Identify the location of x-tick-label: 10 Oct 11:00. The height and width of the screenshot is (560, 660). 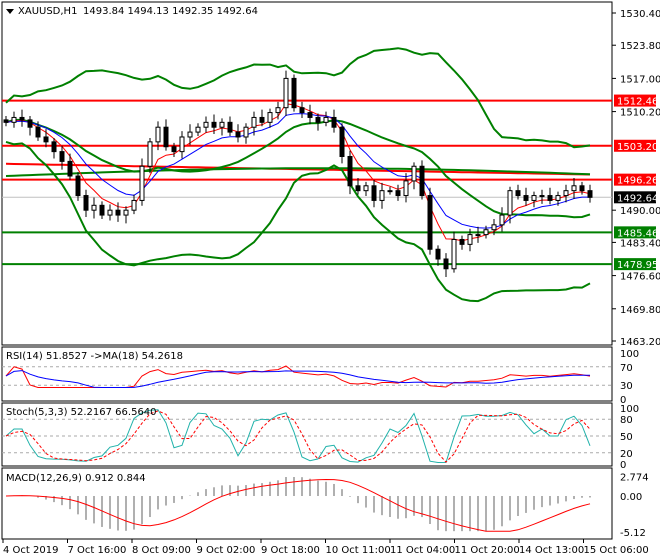
(358, 550).